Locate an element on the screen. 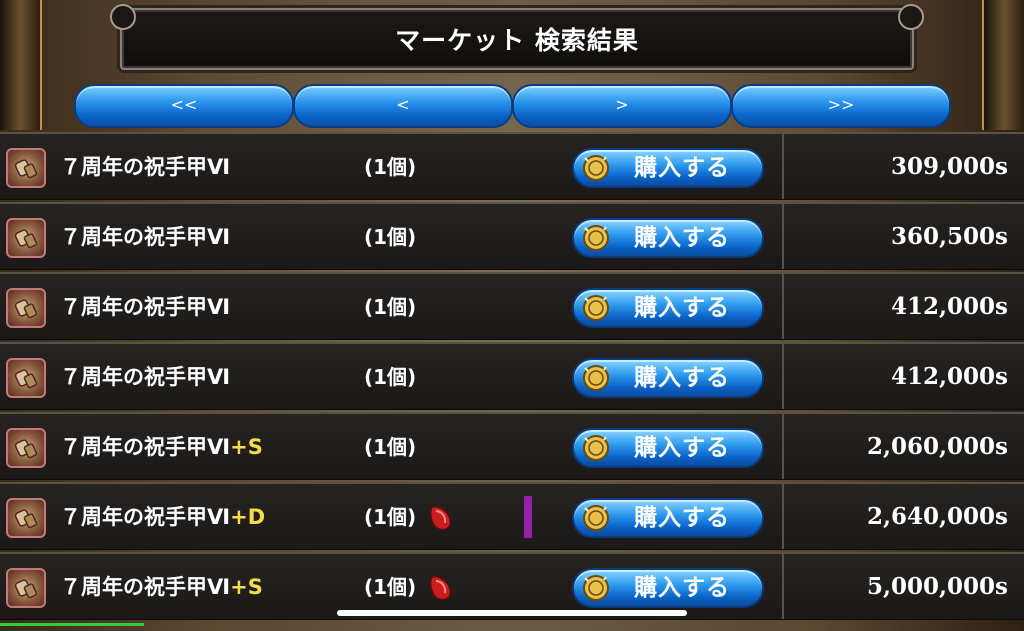 The height and width of the screenshot is (631, 1024). table-row: ７周年の祝手甲Ⅵ (1個) 購入する 360,500s is located at coordinates (512, 236).